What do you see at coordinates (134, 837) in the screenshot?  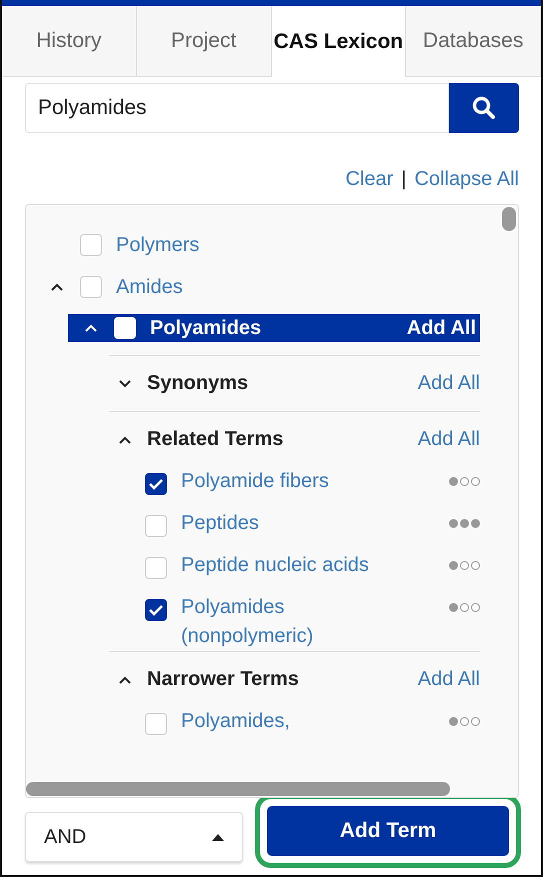 I see `operator-dropdown: AND` at bounding box center [134, 837].